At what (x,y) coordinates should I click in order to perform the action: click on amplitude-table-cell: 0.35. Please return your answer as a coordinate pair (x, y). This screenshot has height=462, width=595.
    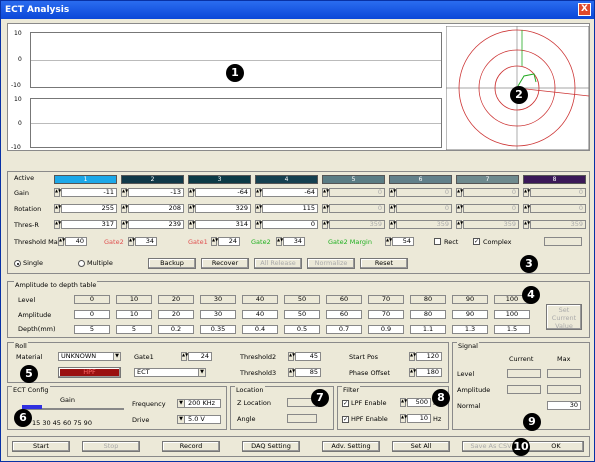
    Looking at the image, I should click on (218, 329).